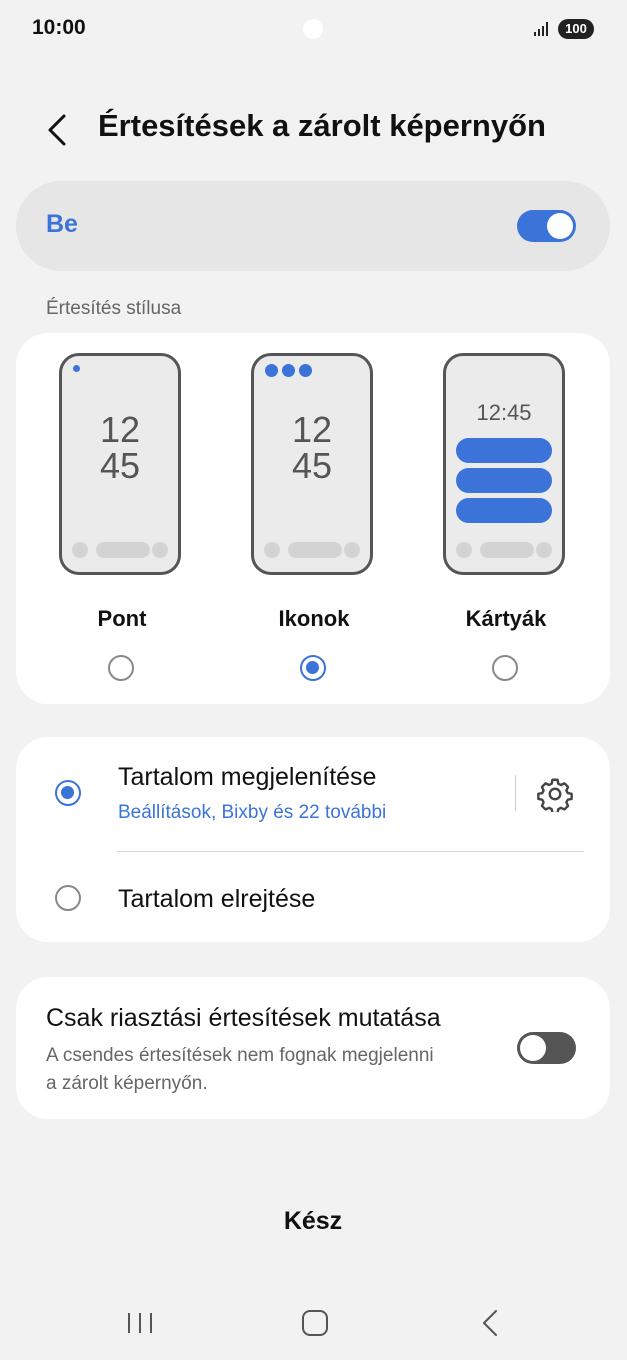 The image size is (627, 1360). I want to click on style-preview-cards: 12:45, so click(504, 464).